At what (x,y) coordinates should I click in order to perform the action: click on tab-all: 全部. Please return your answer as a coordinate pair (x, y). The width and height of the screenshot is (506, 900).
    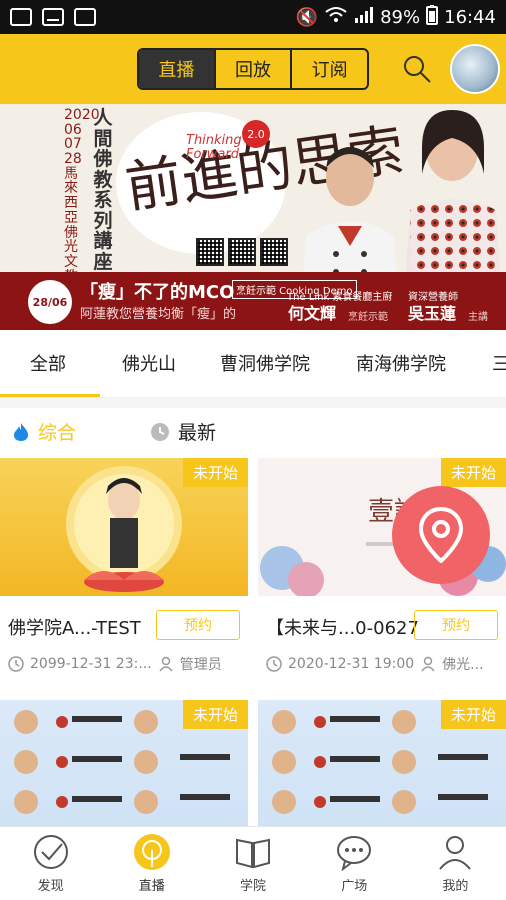
    Looking at the image, I should click on (48, 363).